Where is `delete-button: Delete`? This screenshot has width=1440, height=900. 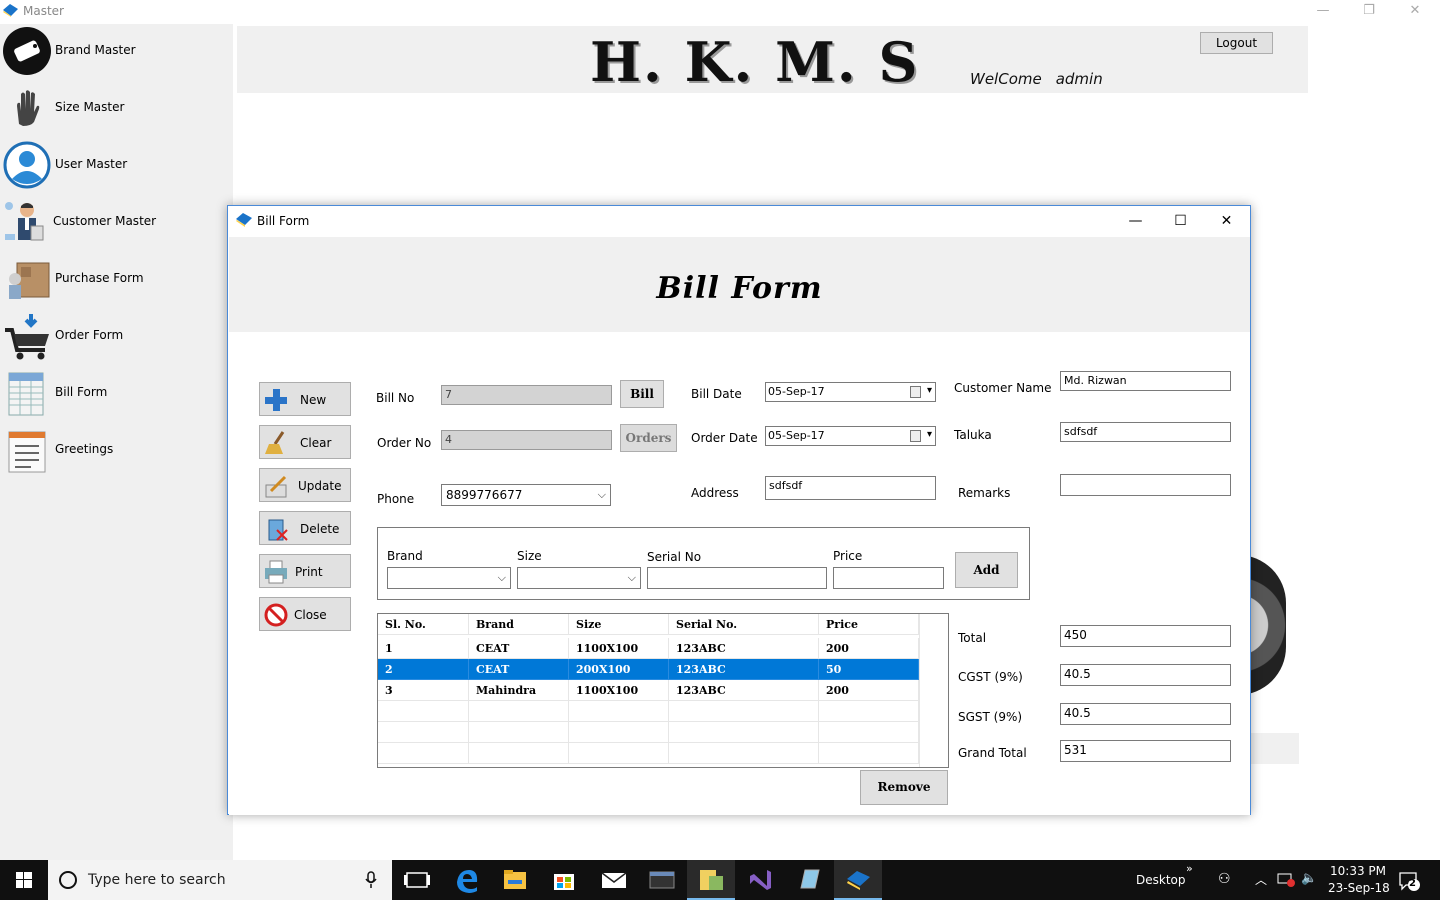
delete-button: Delete is located at coordinates (305, 528).